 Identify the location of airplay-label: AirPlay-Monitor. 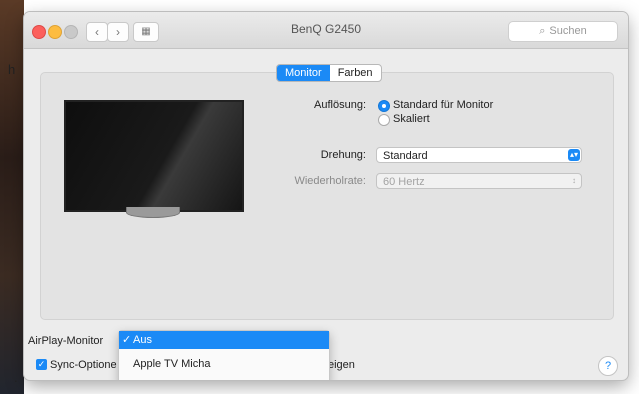
(66, 341).